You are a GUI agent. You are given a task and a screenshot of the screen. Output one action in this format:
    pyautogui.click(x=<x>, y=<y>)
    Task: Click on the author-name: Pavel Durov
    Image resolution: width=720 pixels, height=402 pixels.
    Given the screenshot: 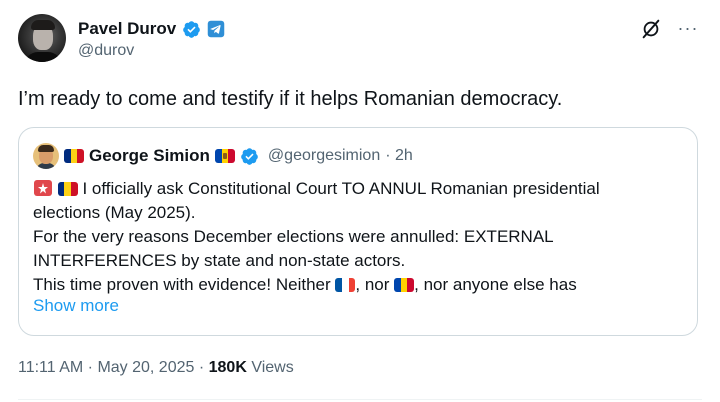 What is the action you would take?
    pyautogui.click(x=127, y=29)
    